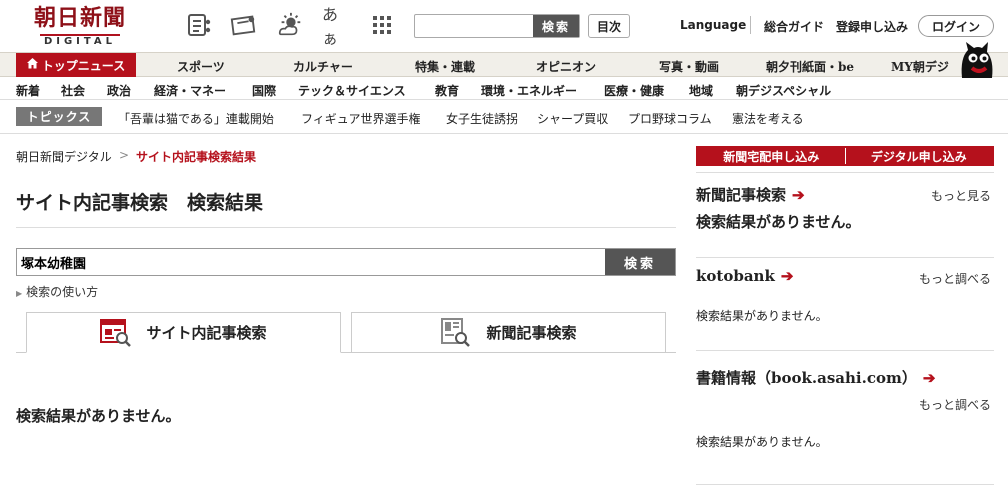  What do you see at coordinates (28, 90) in the screenshot?
I see `sub-item-latest: 新着` at bounding box center [28, 90].